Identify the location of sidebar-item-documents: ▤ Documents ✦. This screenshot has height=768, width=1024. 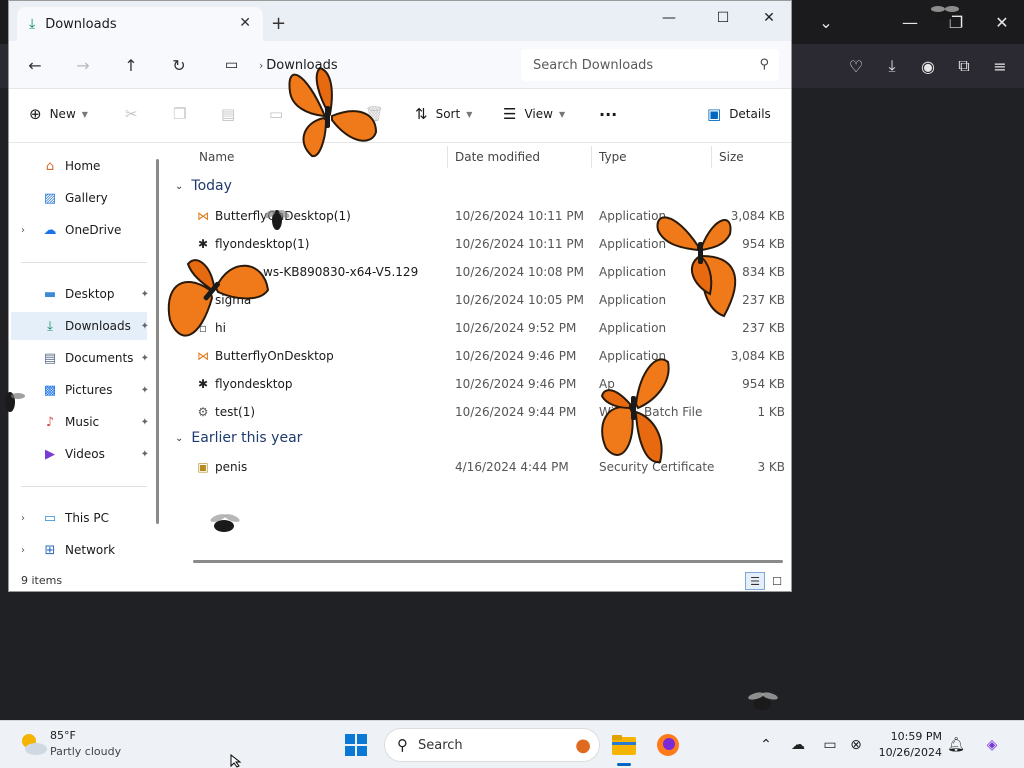
(84, 358).